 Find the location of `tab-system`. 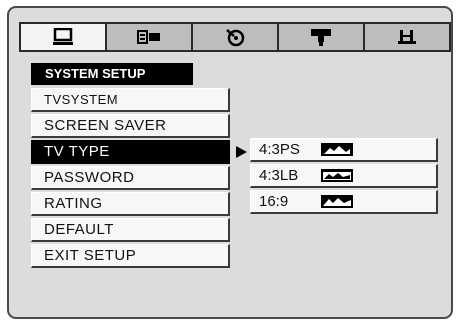

tab-system is located at coordinates (63, 37).